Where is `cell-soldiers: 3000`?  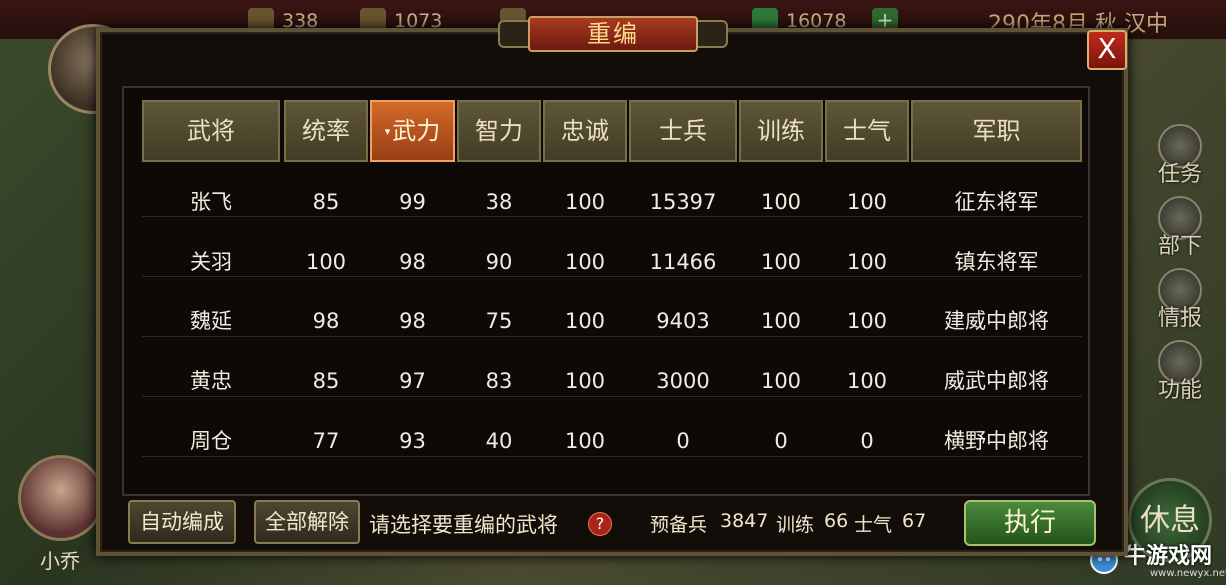
cell-soldiers: 3000 is located at coordinates (683, 381).